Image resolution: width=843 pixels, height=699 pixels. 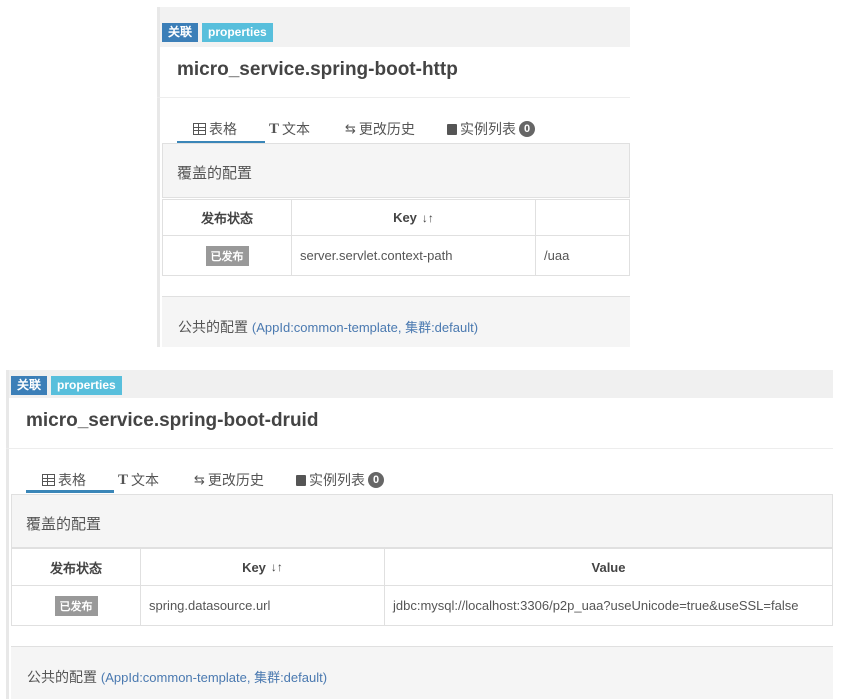 I want to click on namespace-title: micro_service.spring-boot-http, so click(x=317, y=69).